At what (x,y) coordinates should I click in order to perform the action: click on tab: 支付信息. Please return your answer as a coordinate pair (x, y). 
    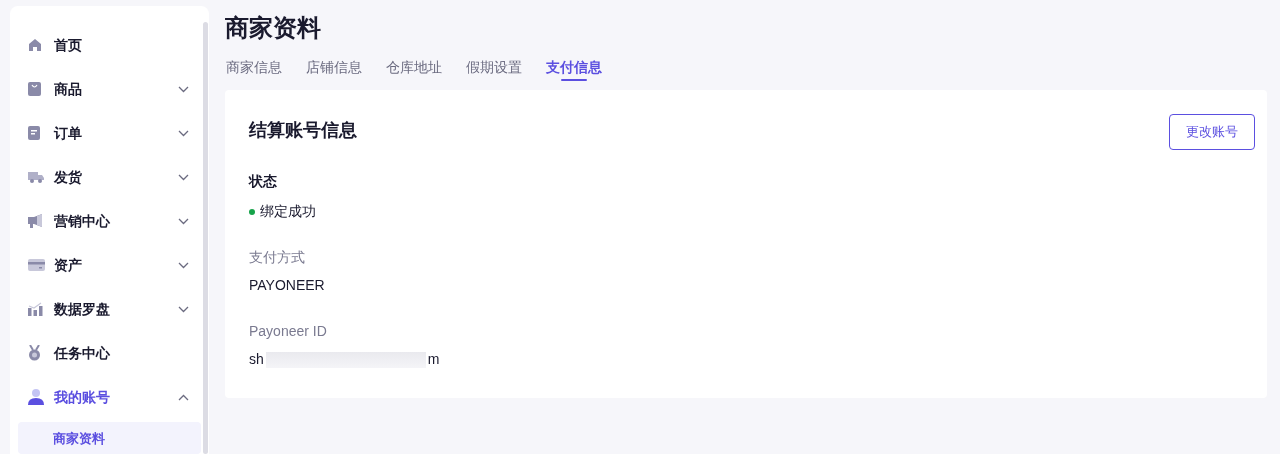
    Looking at the image, I should click on (574, 69).